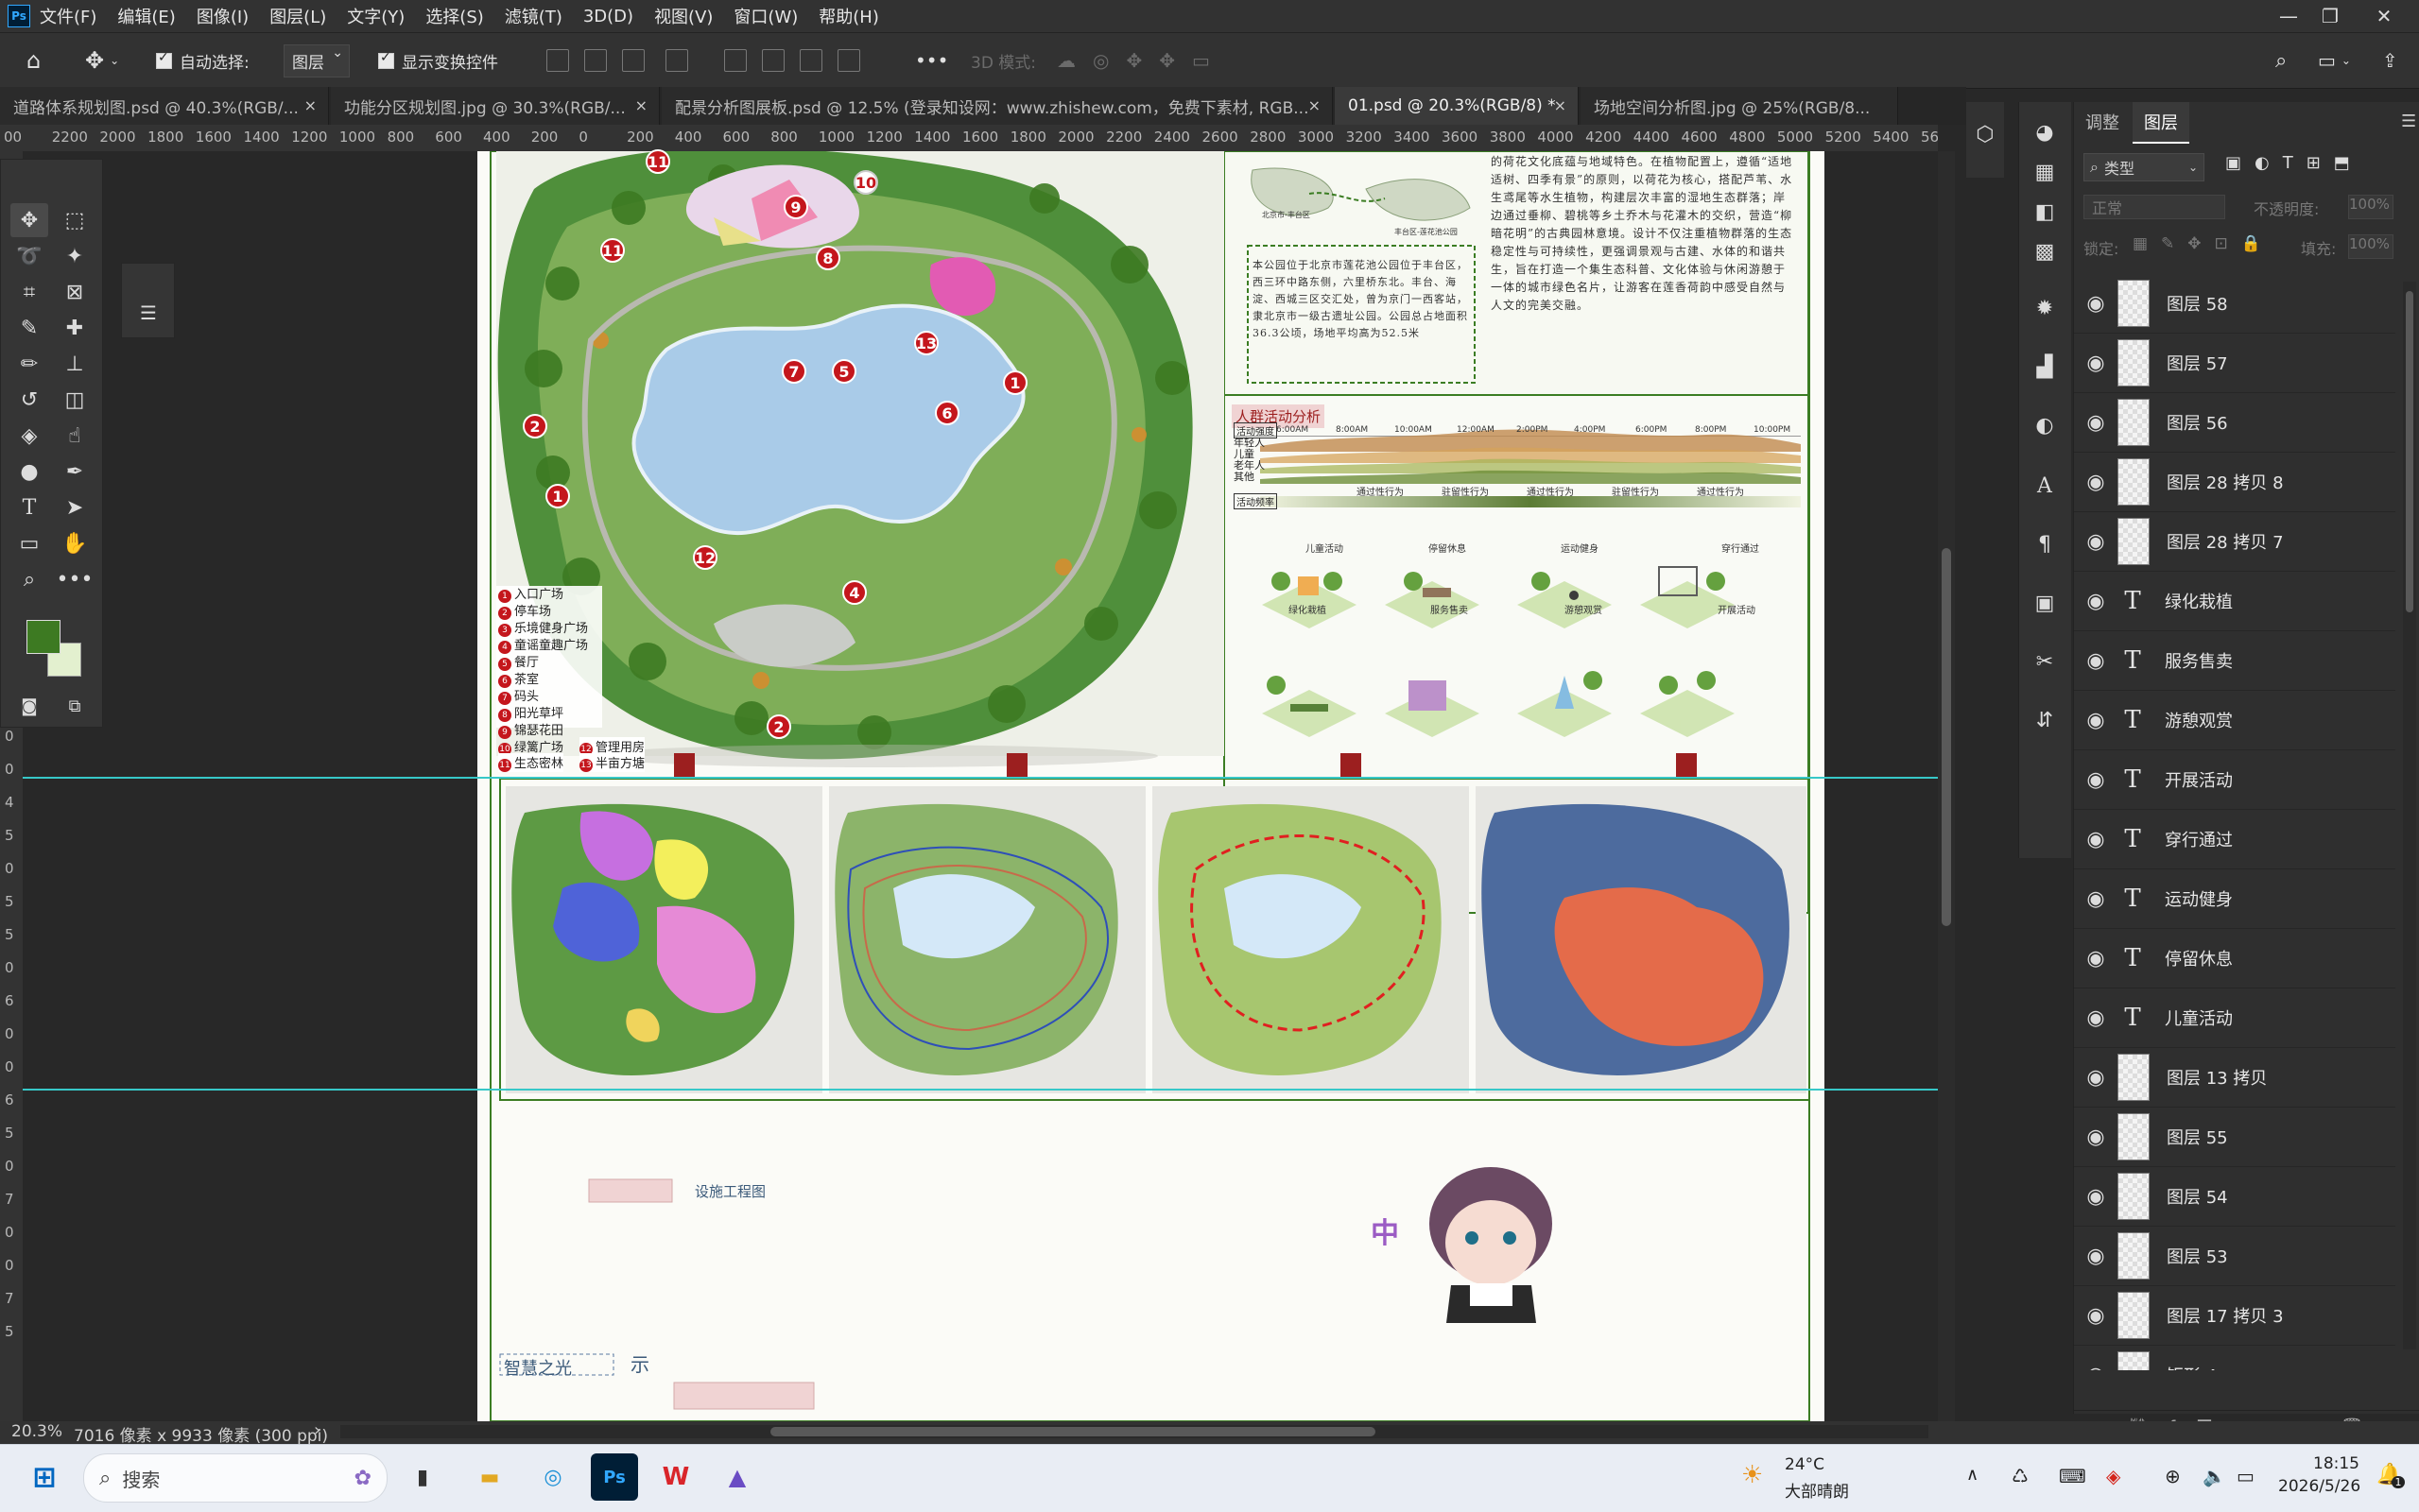  I want to click on layer-row: ◉ T 游憩观赏, so click(2234, 720).